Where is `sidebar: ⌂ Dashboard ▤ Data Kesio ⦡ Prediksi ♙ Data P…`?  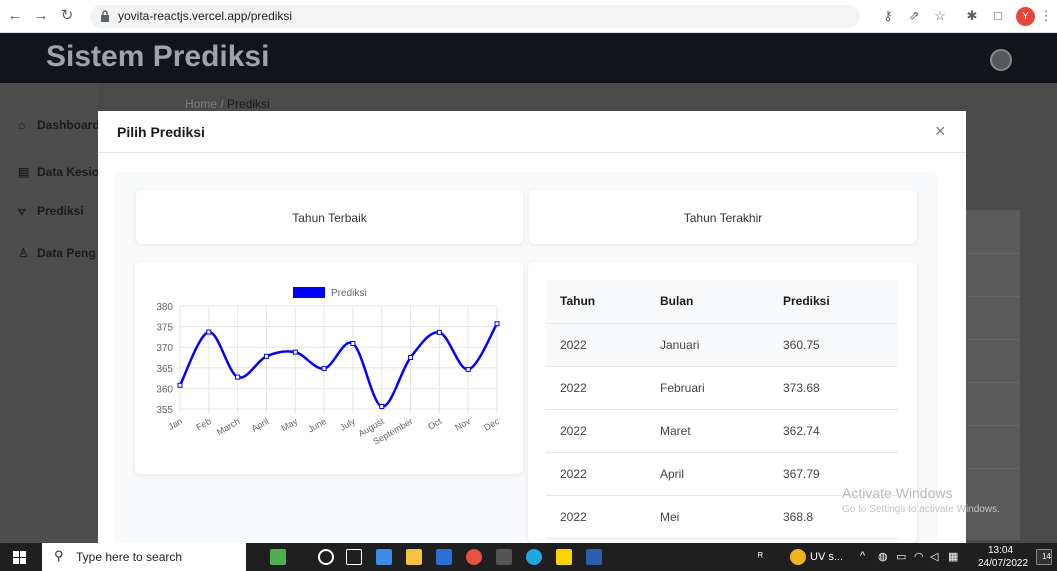 sidebar: ⌂ Dashboard ▤ Data Kesio ⦡ Prediksi ♙ Data P… is located at coordinates (50, 313).